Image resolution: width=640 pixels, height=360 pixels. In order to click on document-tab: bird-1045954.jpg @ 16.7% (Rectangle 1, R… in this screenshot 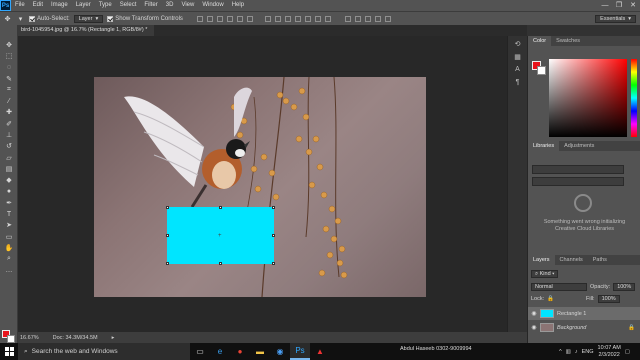, I will do `click(86, 30)`.